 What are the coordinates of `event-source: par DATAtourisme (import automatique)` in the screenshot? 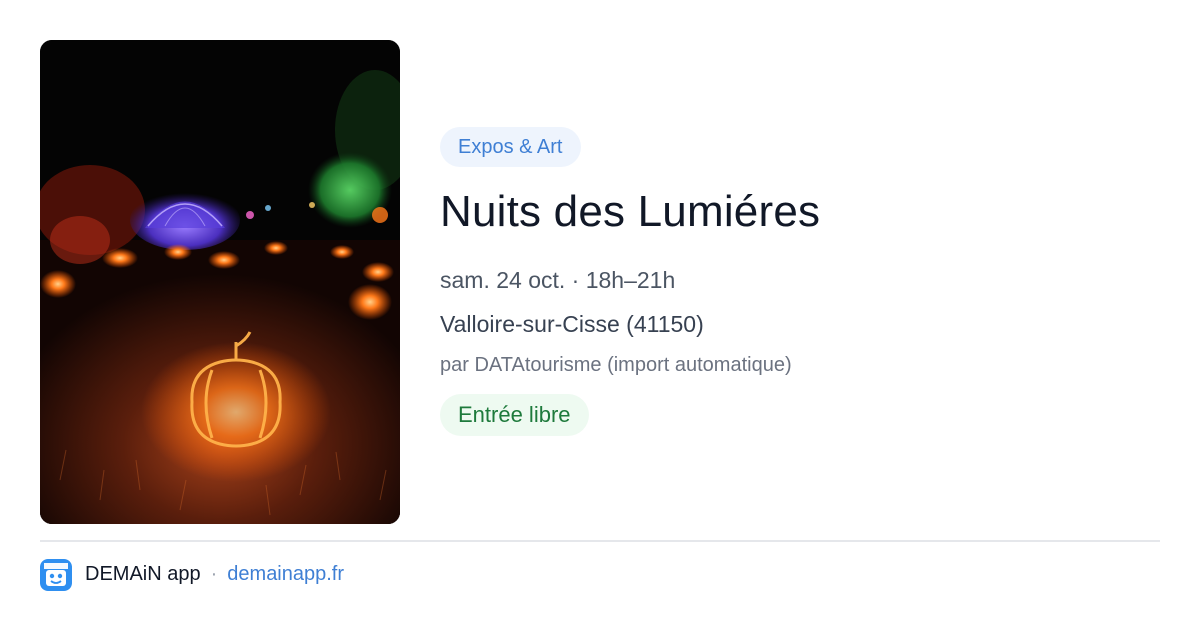 It's located at (616, 365).